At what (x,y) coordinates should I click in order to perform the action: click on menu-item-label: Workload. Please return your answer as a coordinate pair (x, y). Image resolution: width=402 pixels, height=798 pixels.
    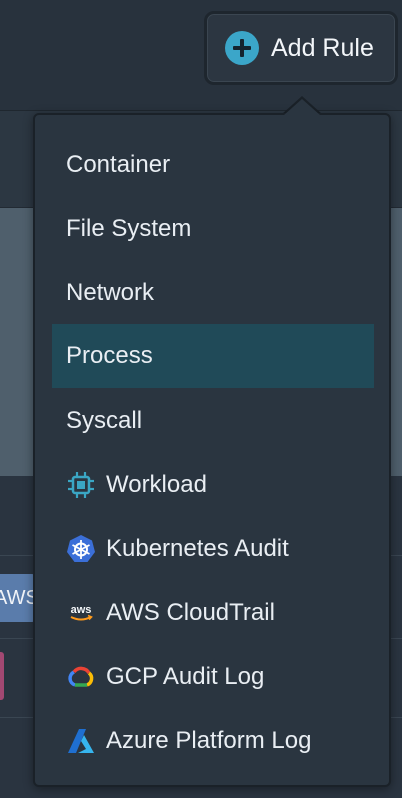
    Looking at the image, I should click on (156, 484).